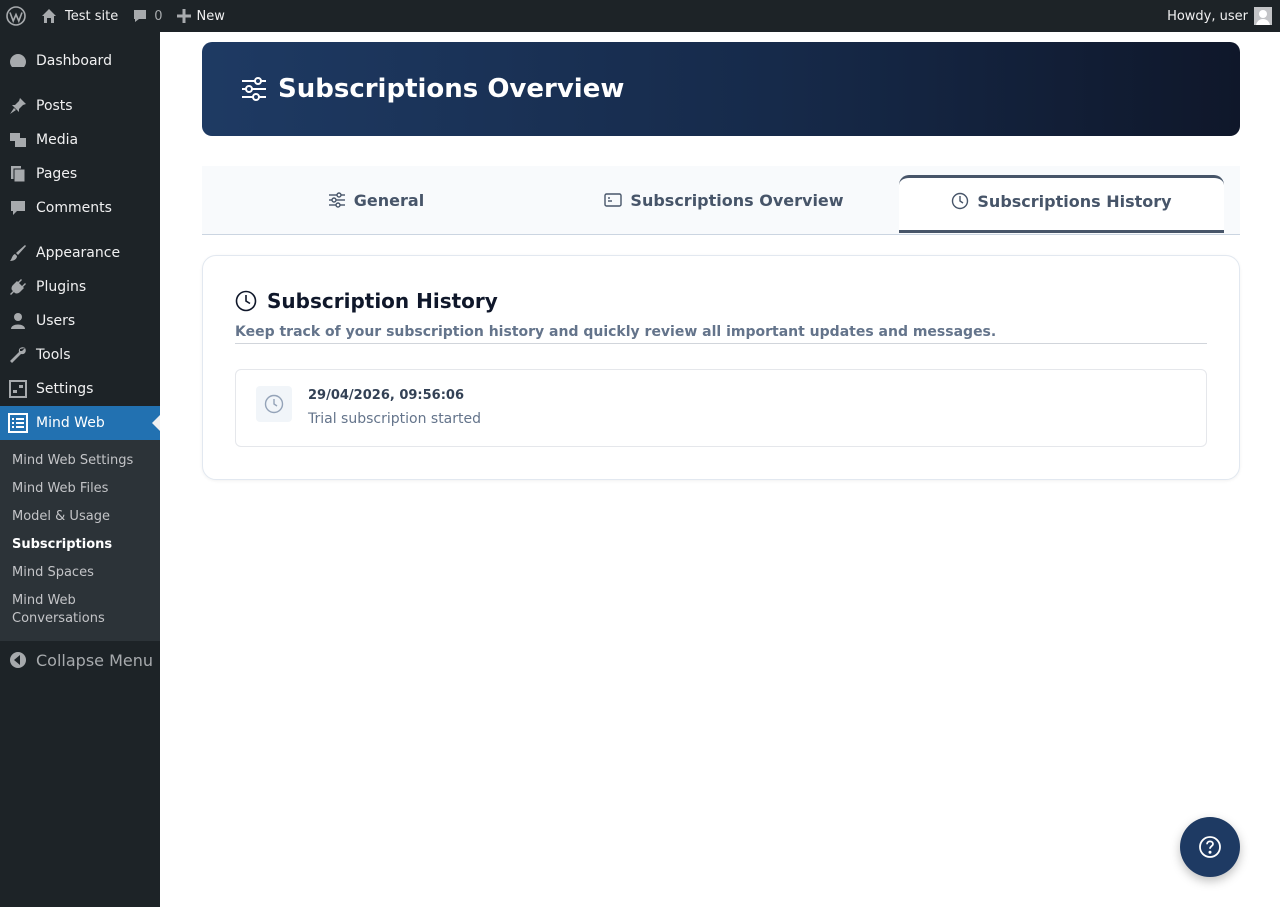 This screenshot has width=1280, height=907. What do you see at coordinates (80, 208) in the screenshot?
I see `sidebar-item-comments: Comments` at bounding box center [80, 208].